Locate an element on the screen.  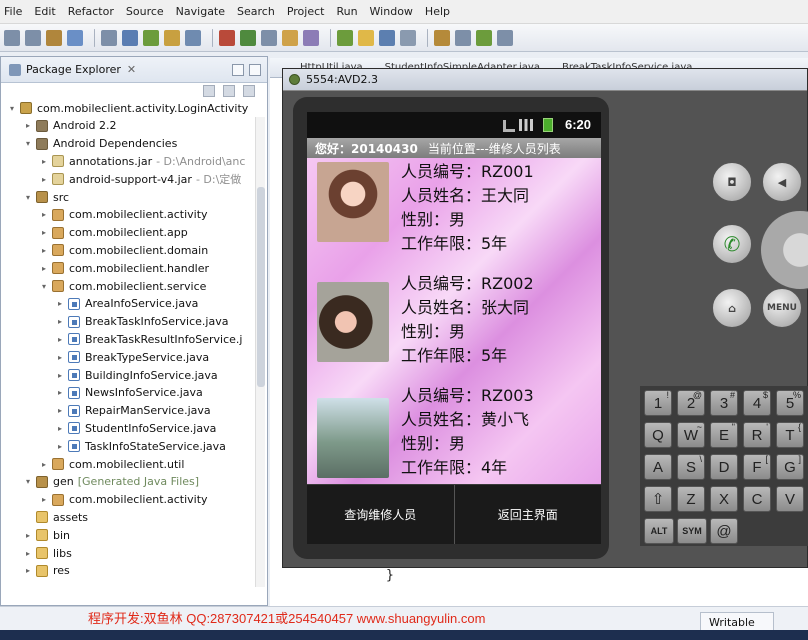
tree-item: ▸ com.mobileclient.util is located at coordinates (111, 464).